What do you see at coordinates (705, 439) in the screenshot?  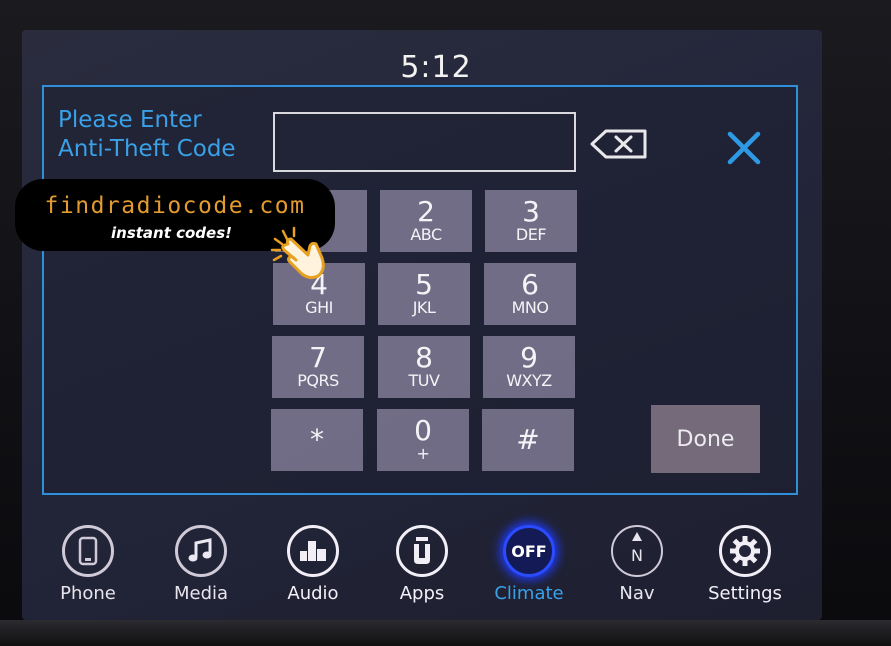 I see `done-button: Done` at bounding box center [705, 439].